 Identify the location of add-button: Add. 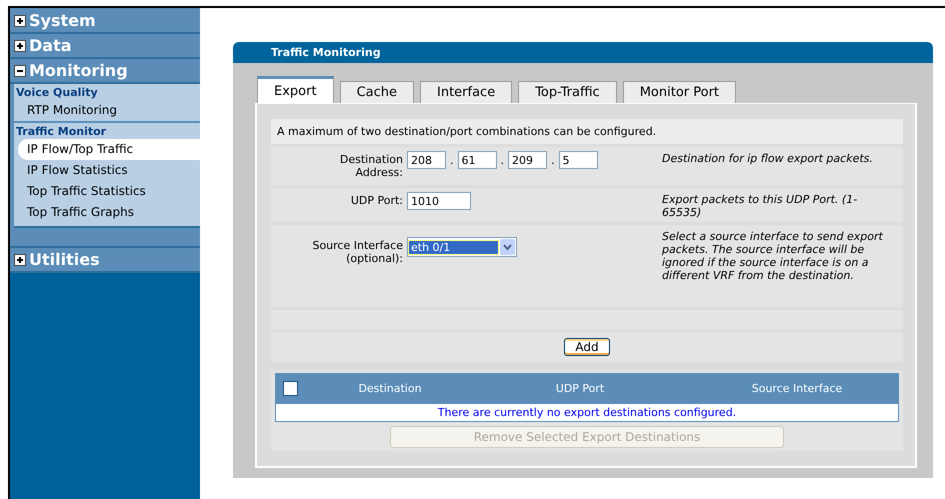
(587, 347).